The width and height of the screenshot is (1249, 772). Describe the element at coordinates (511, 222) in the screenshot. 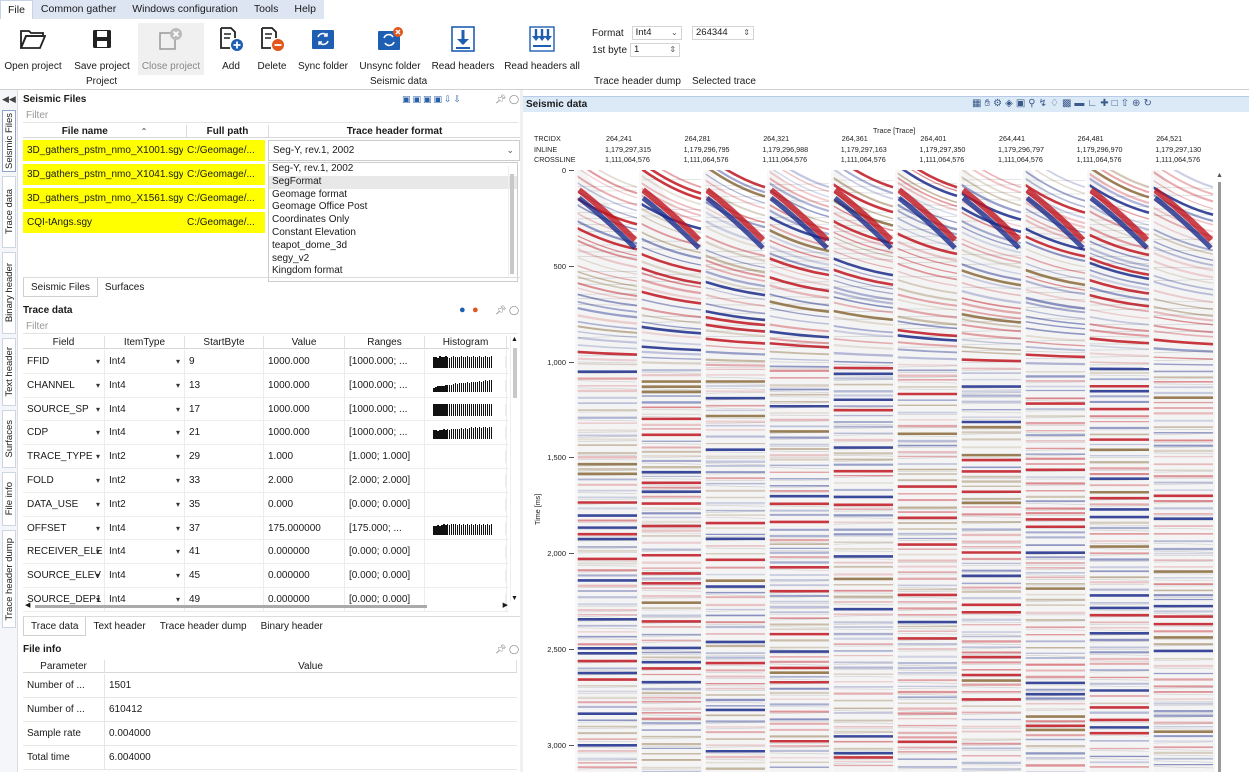

I see `list-scrollbar` at that location.